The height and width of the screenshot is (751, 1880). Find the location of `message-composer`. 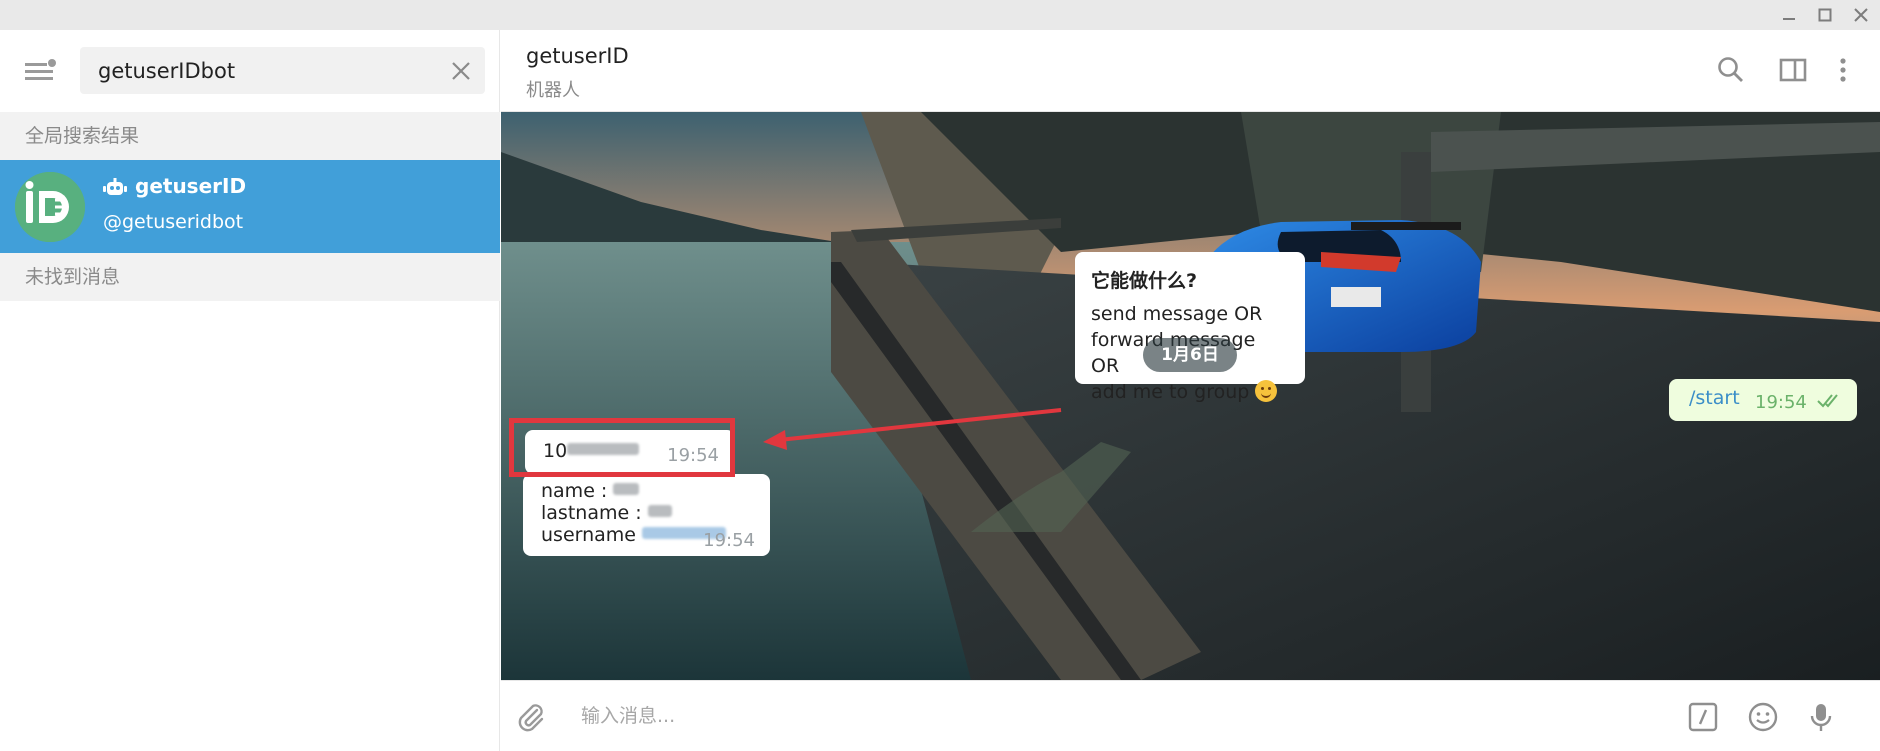

message-composer is located at coordinates (1190, 715).